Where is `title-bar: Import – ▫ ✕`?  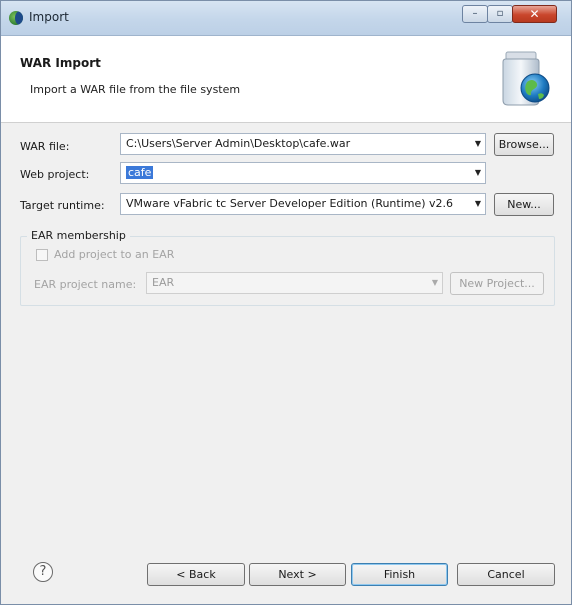
title-bar: Import – ▫ ✕ is located at coordinates (286, 18).